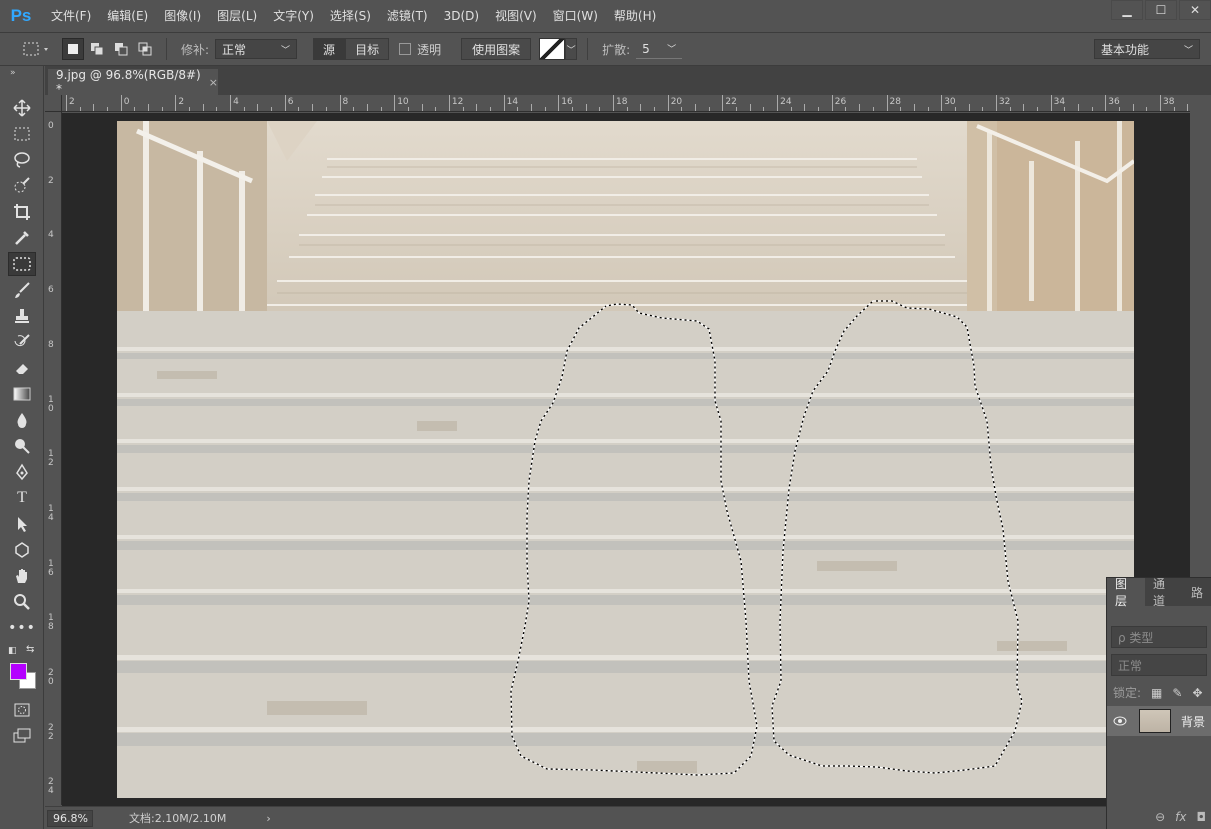 This screenshot has width=1211, height=829. Describe the element at coordinates (166, 49) in the screenshot. I see `divider` at that location.